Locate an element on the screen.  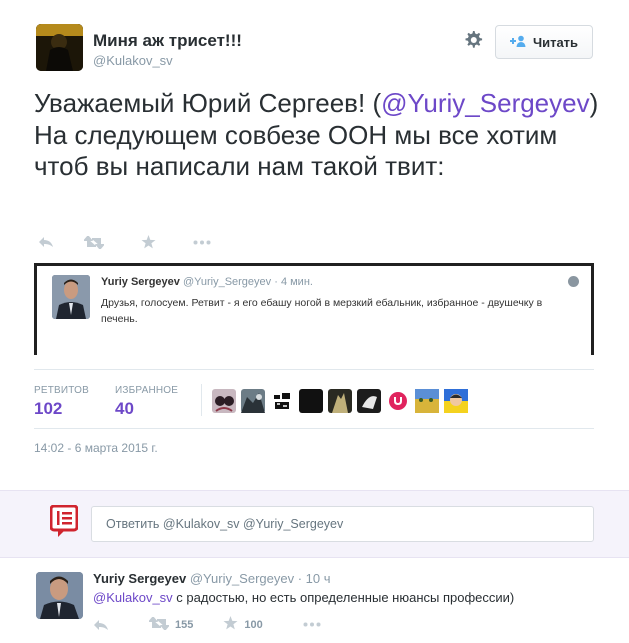
favorite-count: 100 is located at coordinates (253, 624).